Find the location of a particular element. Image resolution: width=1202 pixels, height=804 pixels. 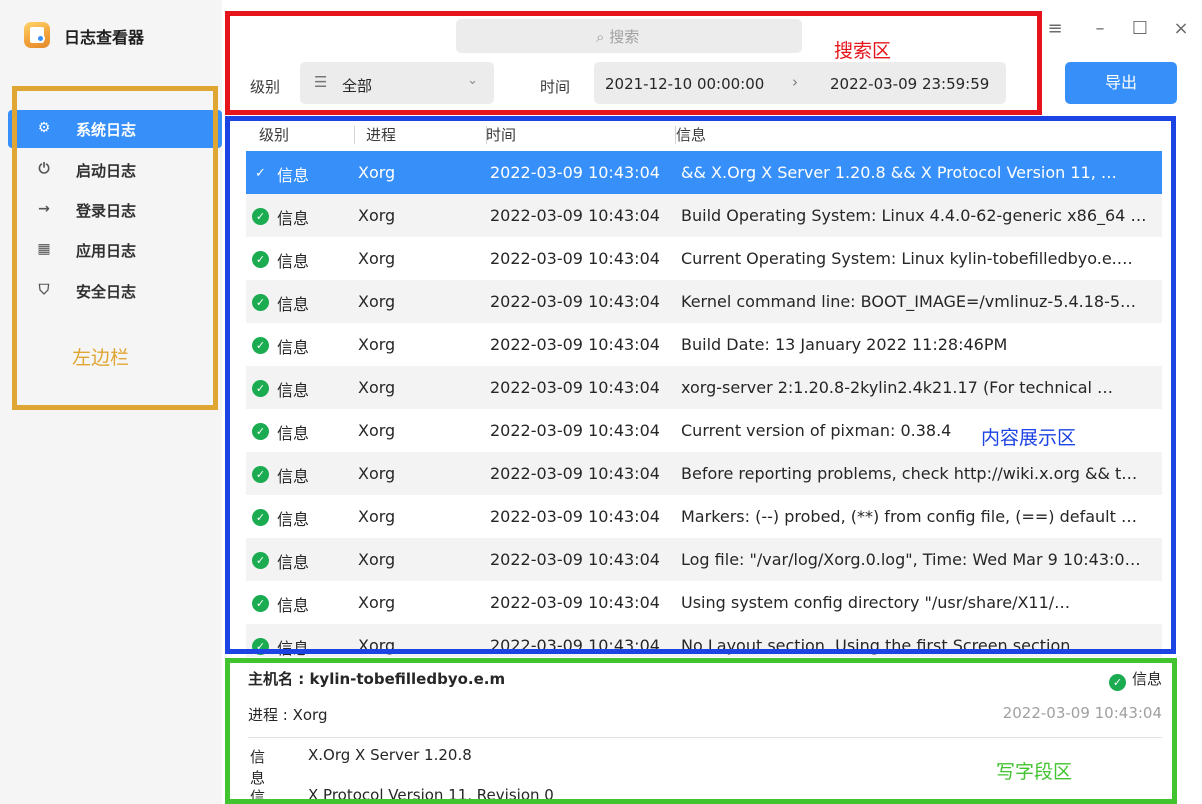

app-title: 日志查看器 is located at coordinates (104, 37).